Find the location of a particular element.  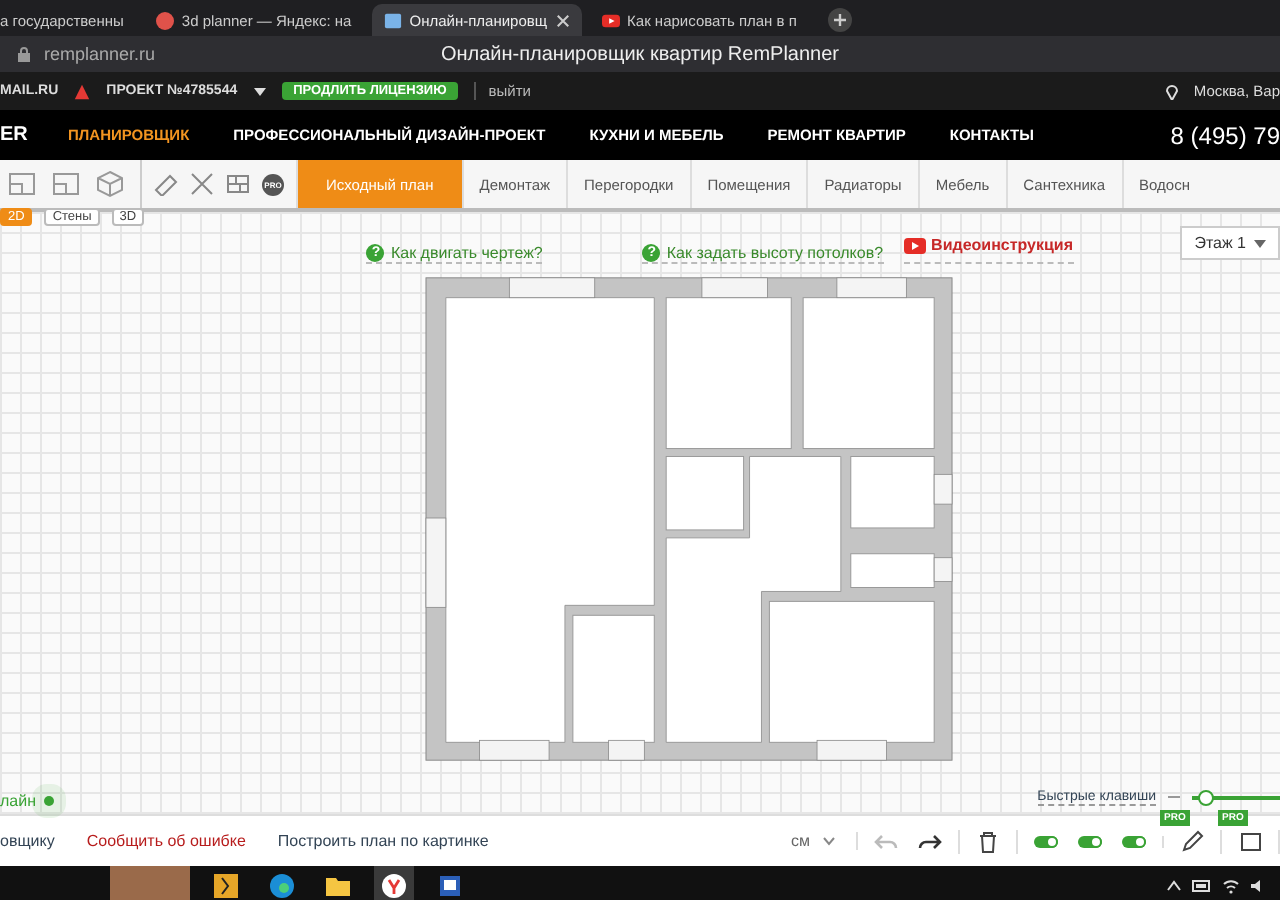

wifi-icon is located at coordinates (1231, 886).